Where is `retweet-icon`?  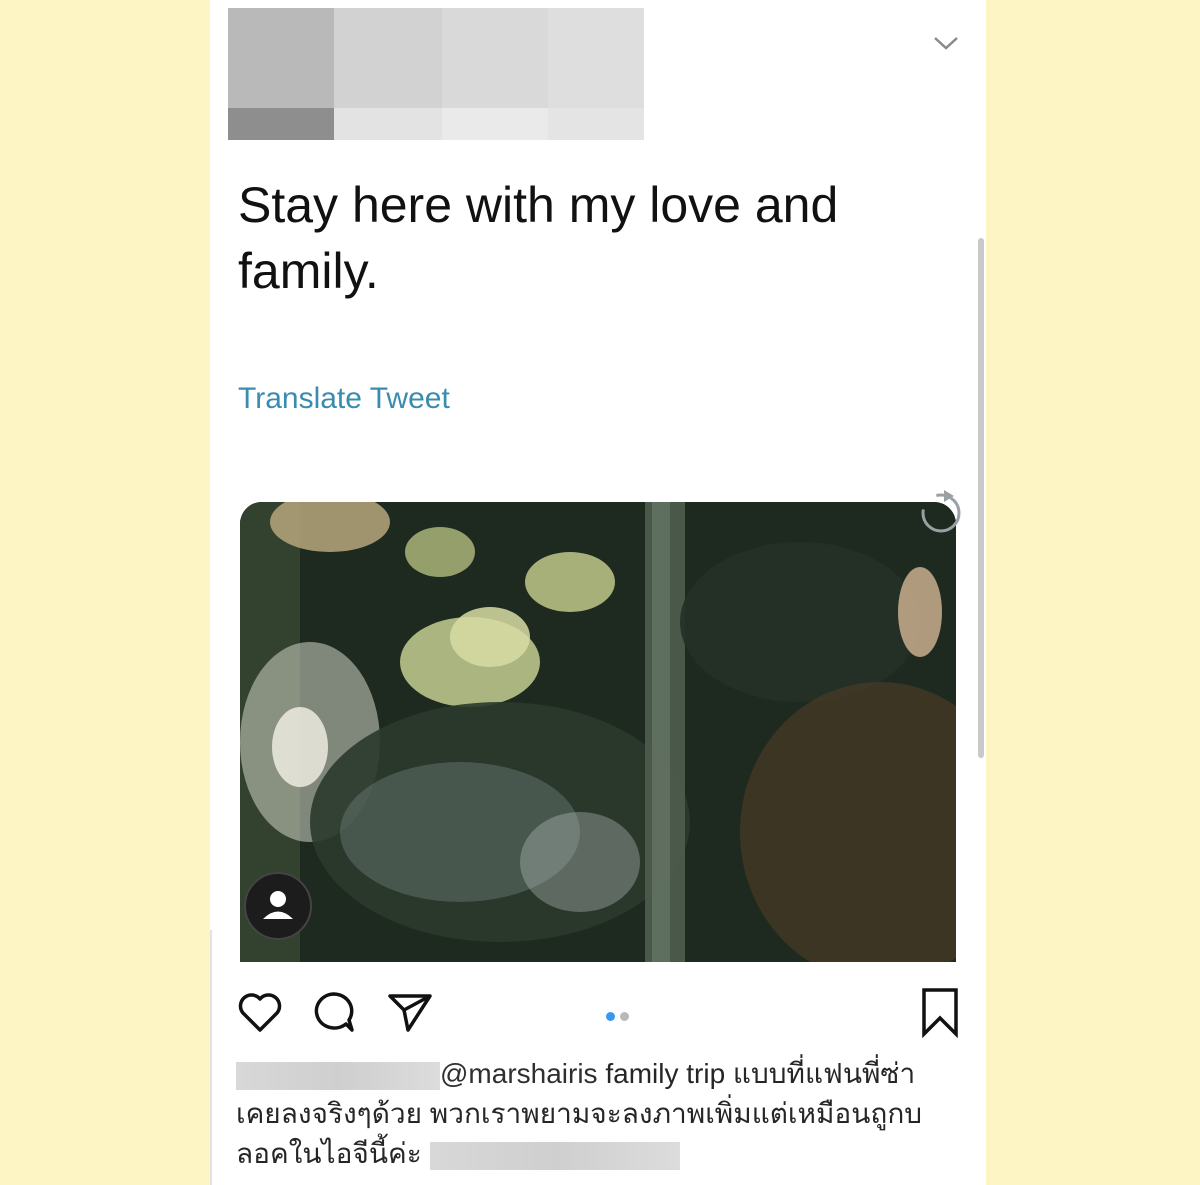
retweet-icon is located at coordinates (941, 511).